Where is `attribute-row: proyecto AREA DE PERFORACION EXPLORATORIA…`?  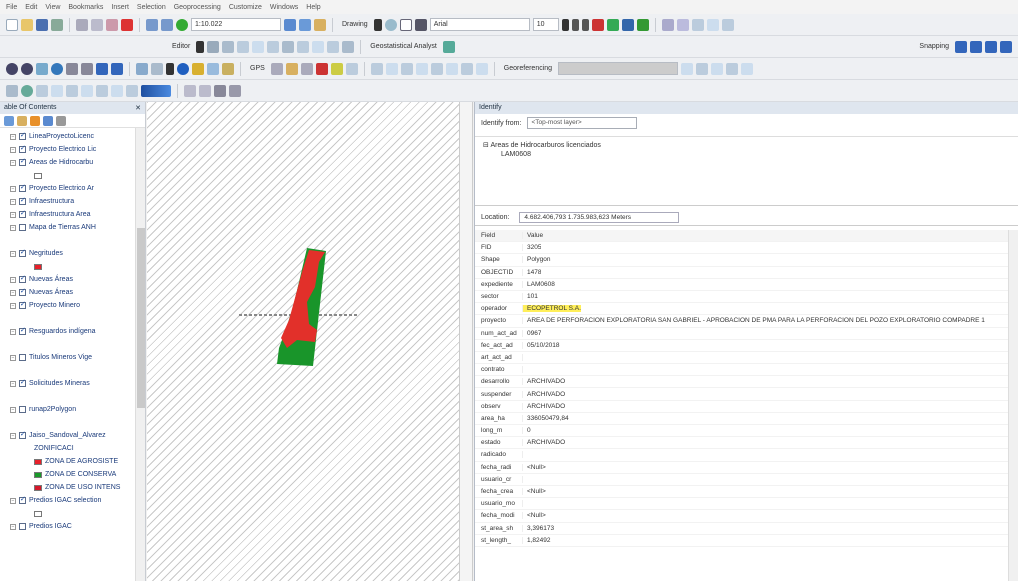
attribute-row: proyecto AREA DE PERFORACION EXPLORATORIA… is located at coordinates (746, 321).